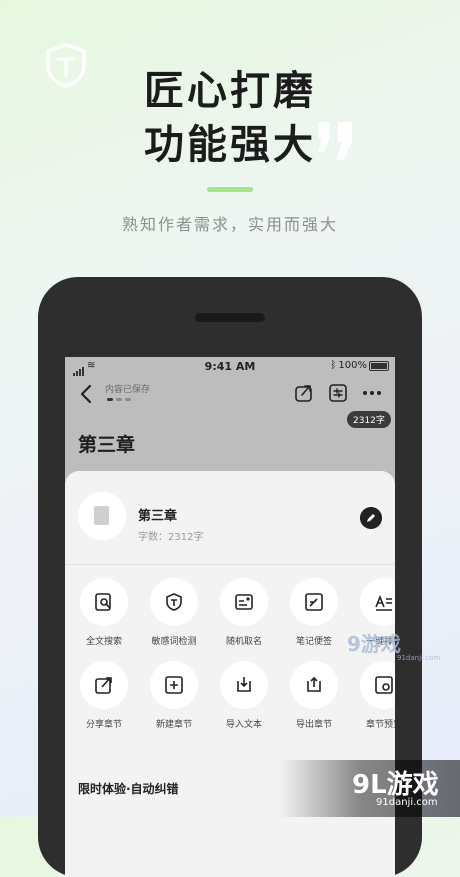  I want to click on phone-speaker, so click(230, 317).